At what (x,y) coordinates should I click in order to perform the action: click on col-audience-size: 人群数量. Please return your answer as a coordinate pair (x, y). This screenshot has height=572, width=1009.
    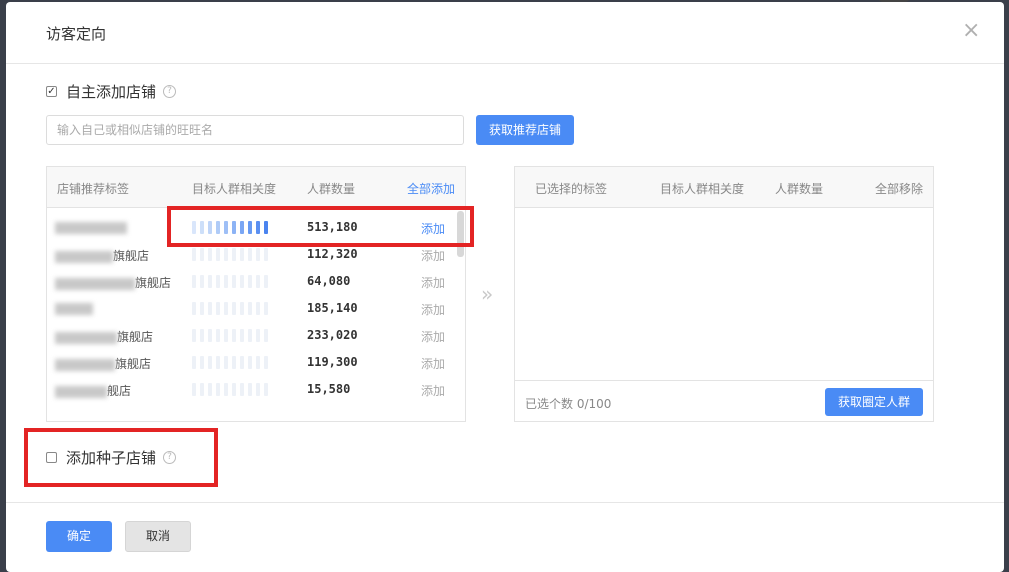
    Looking at the image, I should click on (799, 189).